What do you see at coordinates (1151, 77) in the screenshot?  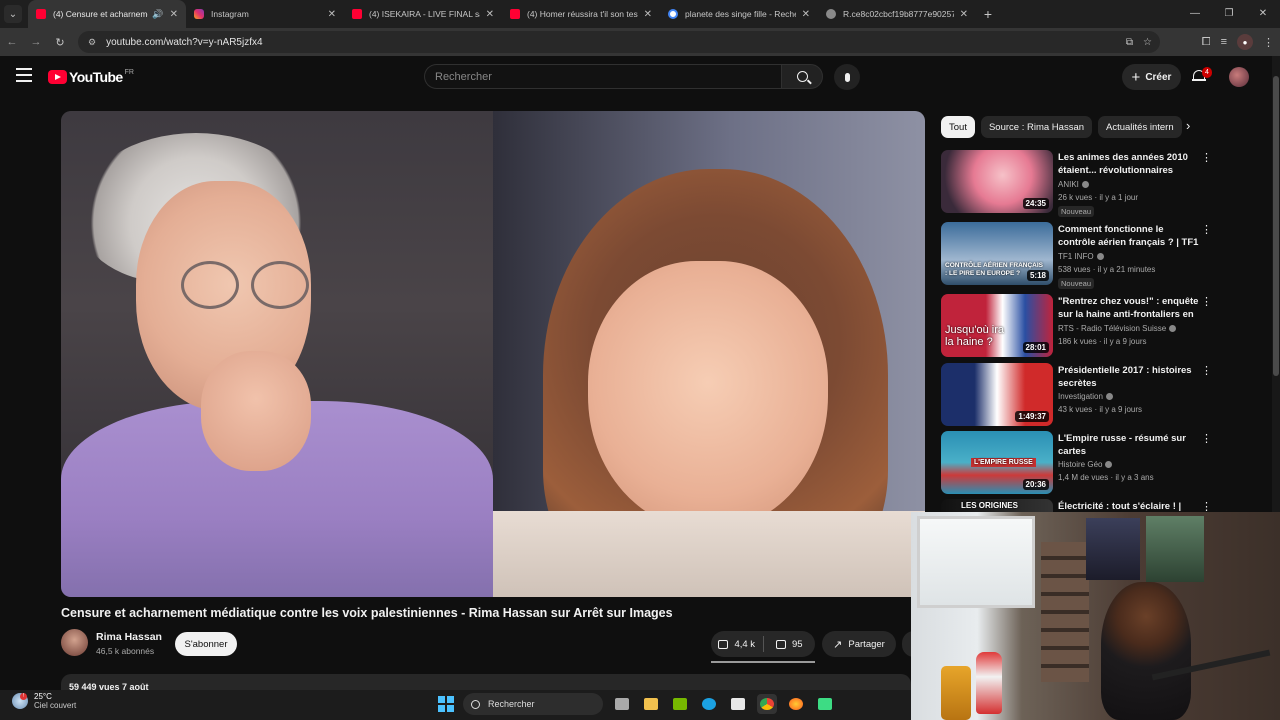 I see `create-button: + Créer` at bounding box center [1151, 77].